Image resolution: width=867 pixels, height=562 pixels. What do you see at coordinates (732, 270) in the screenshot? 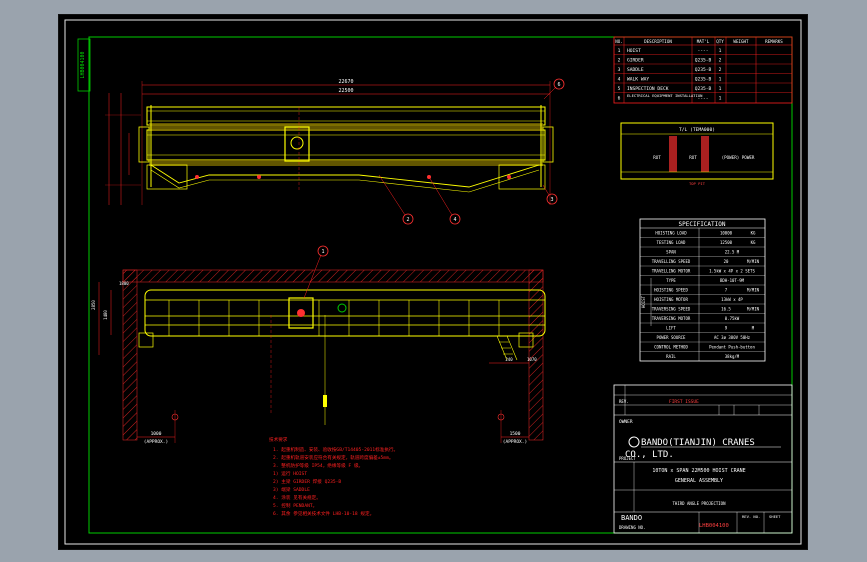
I see `spec-value: 1.5kW x 4P x 2 SETS` at bounding box center [732, 270].